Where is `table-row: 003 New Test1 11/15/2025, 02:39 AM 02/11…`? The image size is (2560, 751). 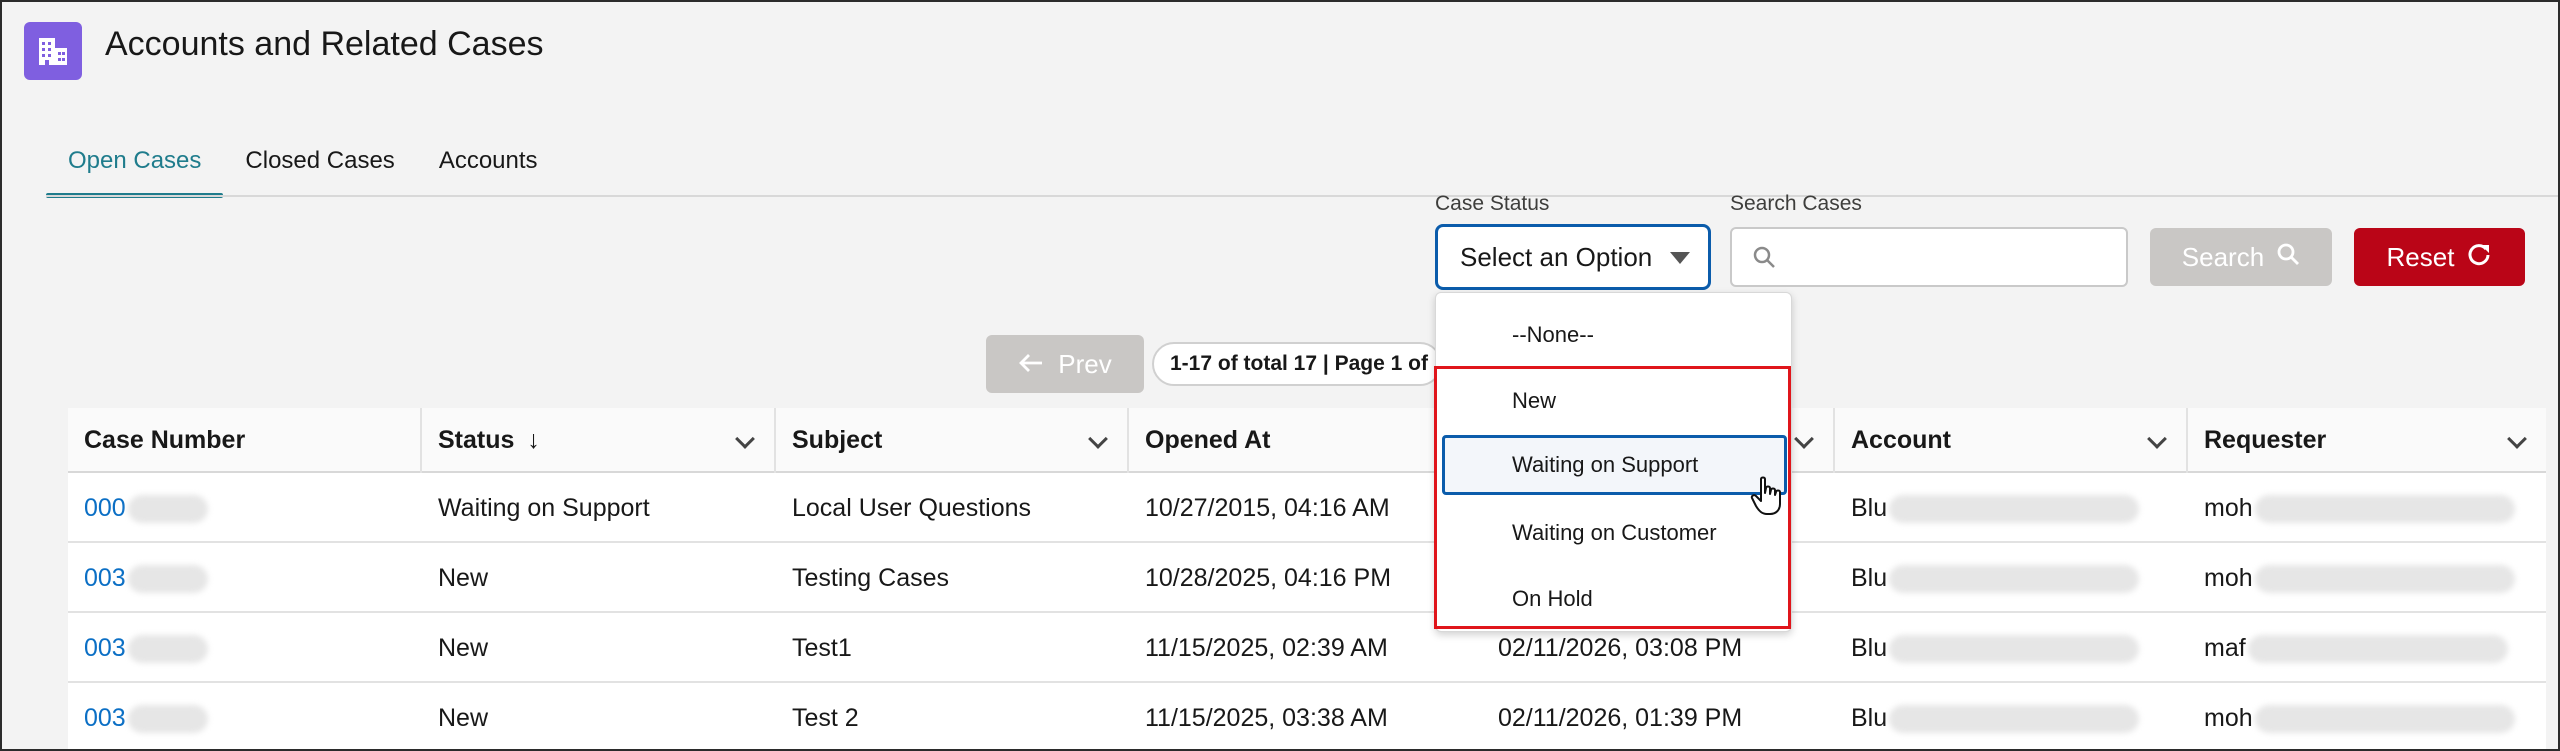 table-row: 003 New Test1 11/15/2025, 02:39 AM 02/11… is located at coordinates (1307, 648).